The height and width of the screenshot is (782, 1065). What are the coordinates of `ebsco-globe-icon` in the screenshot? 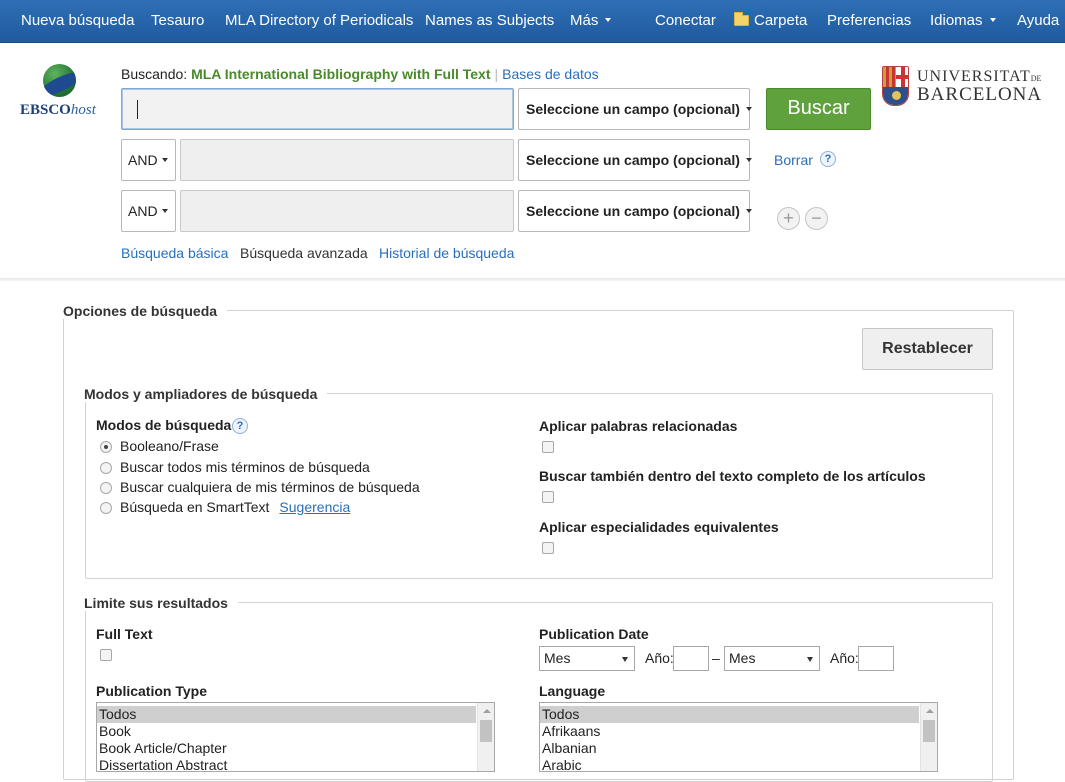 It's located at (59, 80).